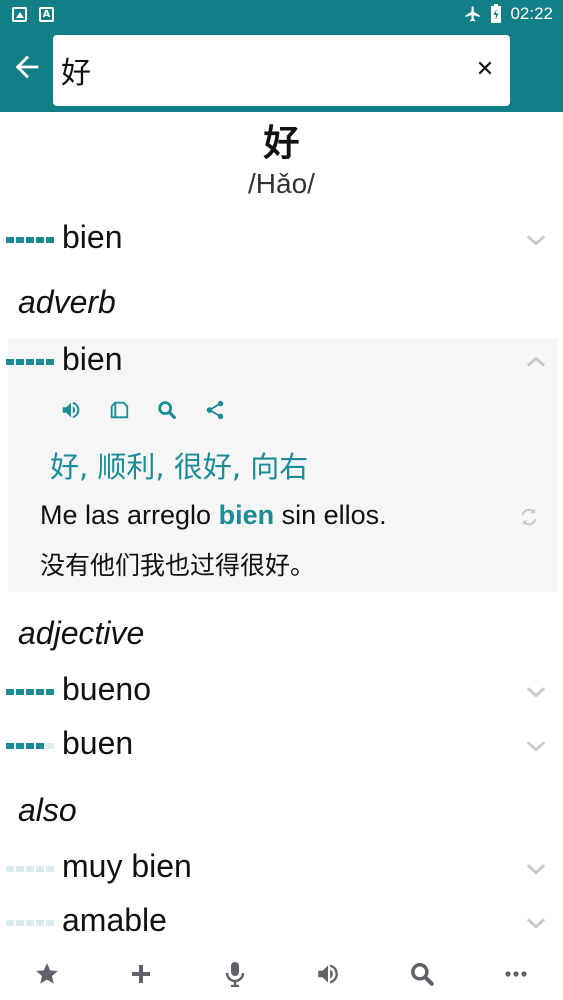 This screenshot has width=563, height=1000. Describe the element at coordinates (536, 362) in the screenshot. I see `chevron-up-icon` at that location.